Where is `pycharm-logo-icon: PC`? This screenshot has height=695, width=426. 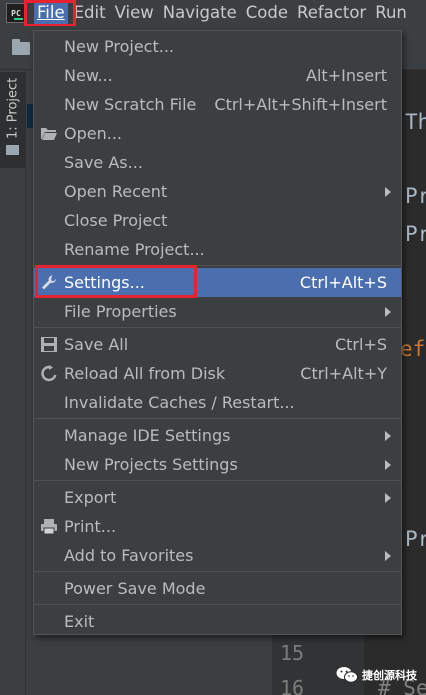
pycharm-logo-icon: PC is located at coordinates (16, 13).